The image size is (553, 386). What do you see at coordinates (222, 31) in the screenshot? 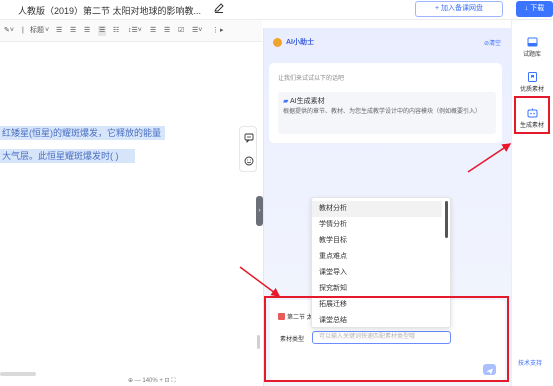
I see `scroll-right-icon: ▸` at bounding box center [222, 31].